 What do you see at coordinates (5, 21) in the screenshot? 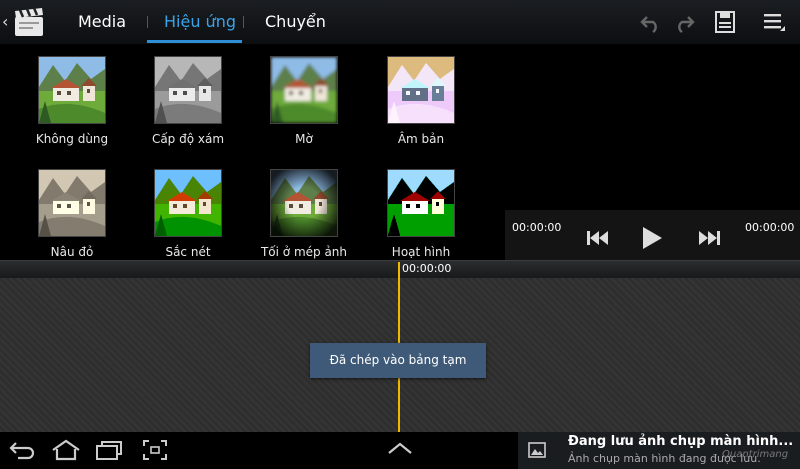
I see `back-icon: ‹` at bounding box center [5, 21].